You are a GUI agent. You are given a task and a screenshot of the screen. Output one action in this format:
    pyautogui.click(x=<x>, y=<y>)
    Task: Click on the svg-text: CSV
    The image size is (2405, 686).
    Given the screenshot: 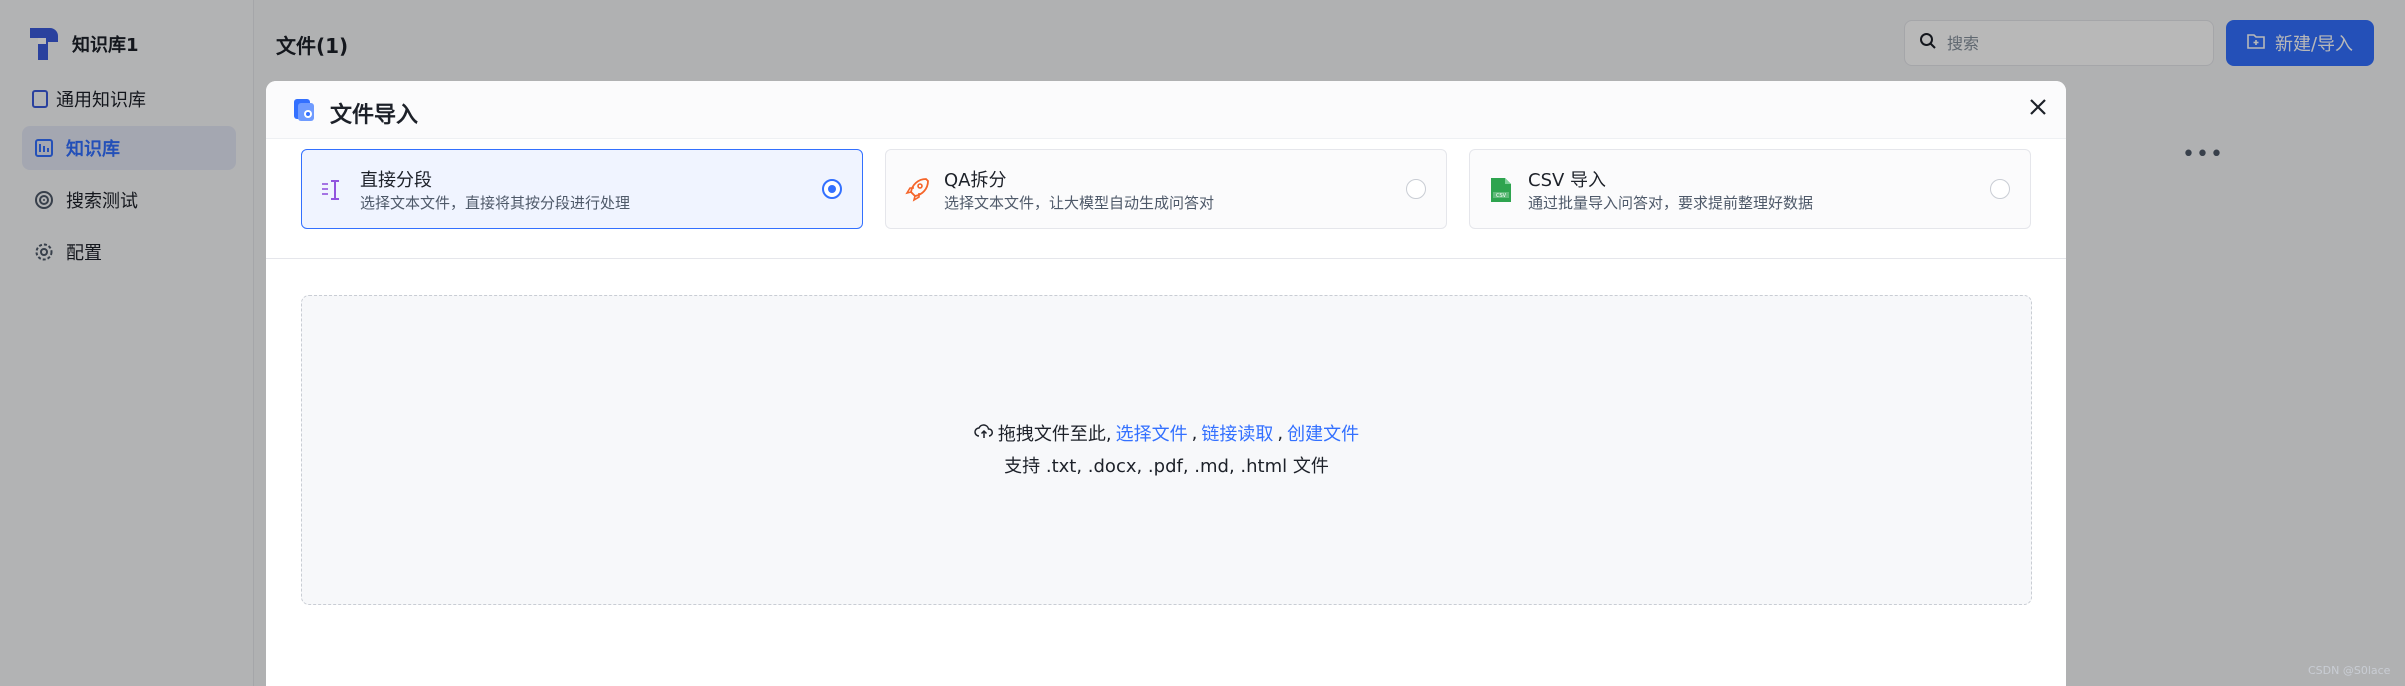 What is the action you would take?
    pyautogui.click(x=1501, y=196)
    